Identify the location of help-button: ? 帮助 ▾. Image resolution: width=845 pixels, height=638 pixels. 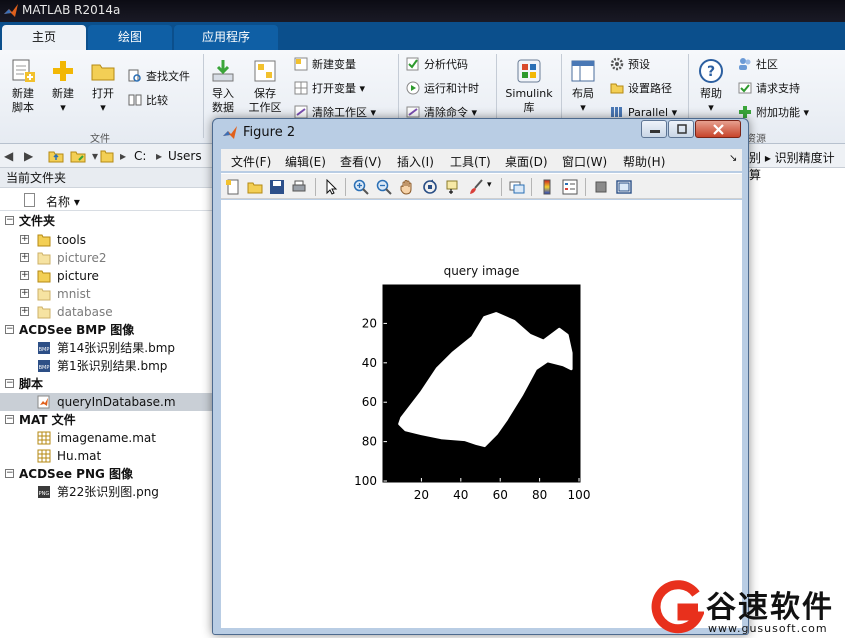
(711, 86).